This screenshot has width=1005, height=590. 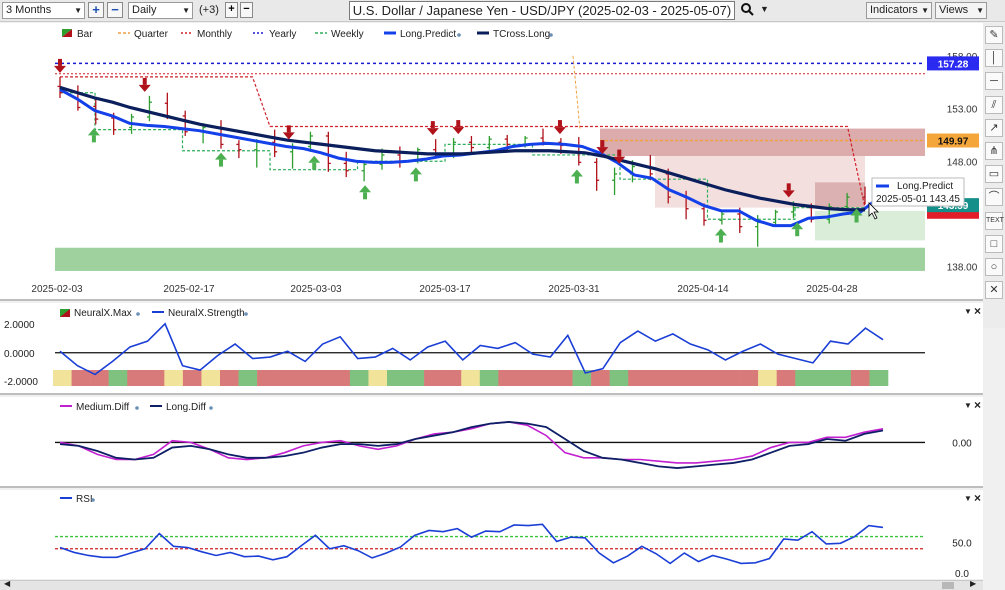 What do you see at coordinates (491, 584) in the screenshot?
I see `horizontal-scrollbar: ◀ ▶` at bounding box center [491, 584].